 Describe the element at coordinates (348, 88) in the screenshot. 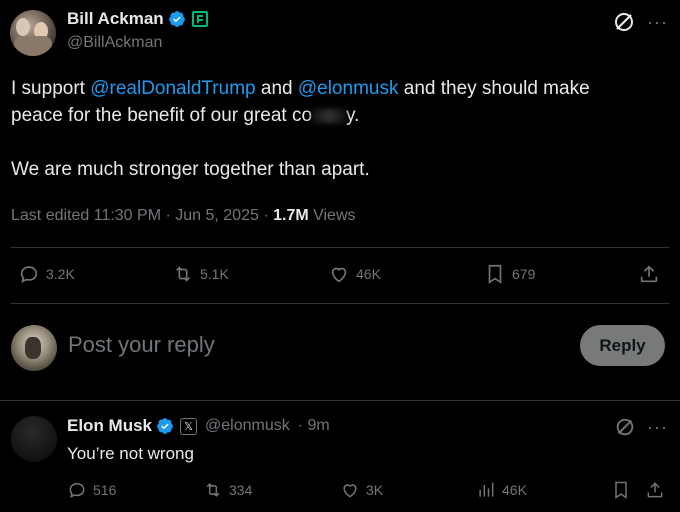

I see `mention-elonmusk: @elonmusk` at that location.